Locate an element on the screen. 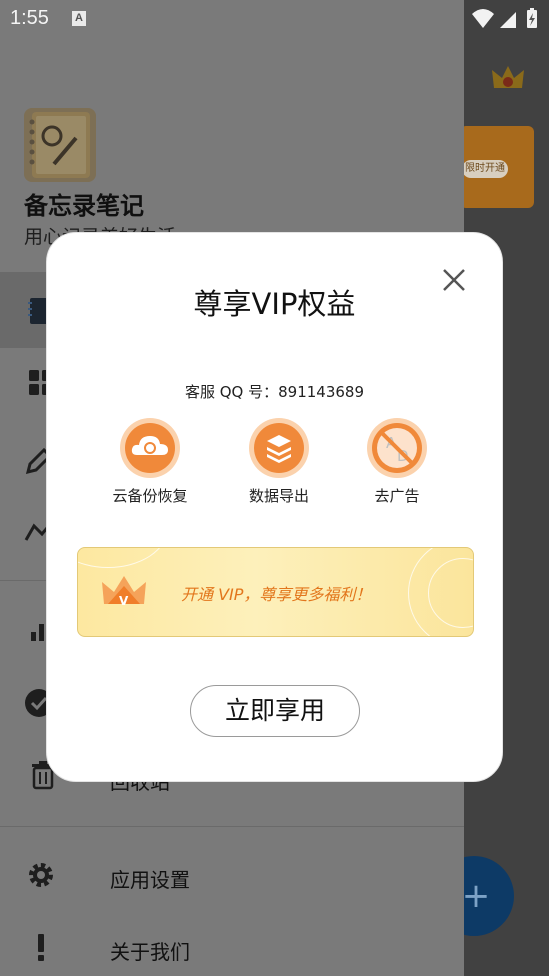 Image resolution: width=549 pixels, height=976 pixels. feature-label: 数据导出 is located at coordinates (278, 496).